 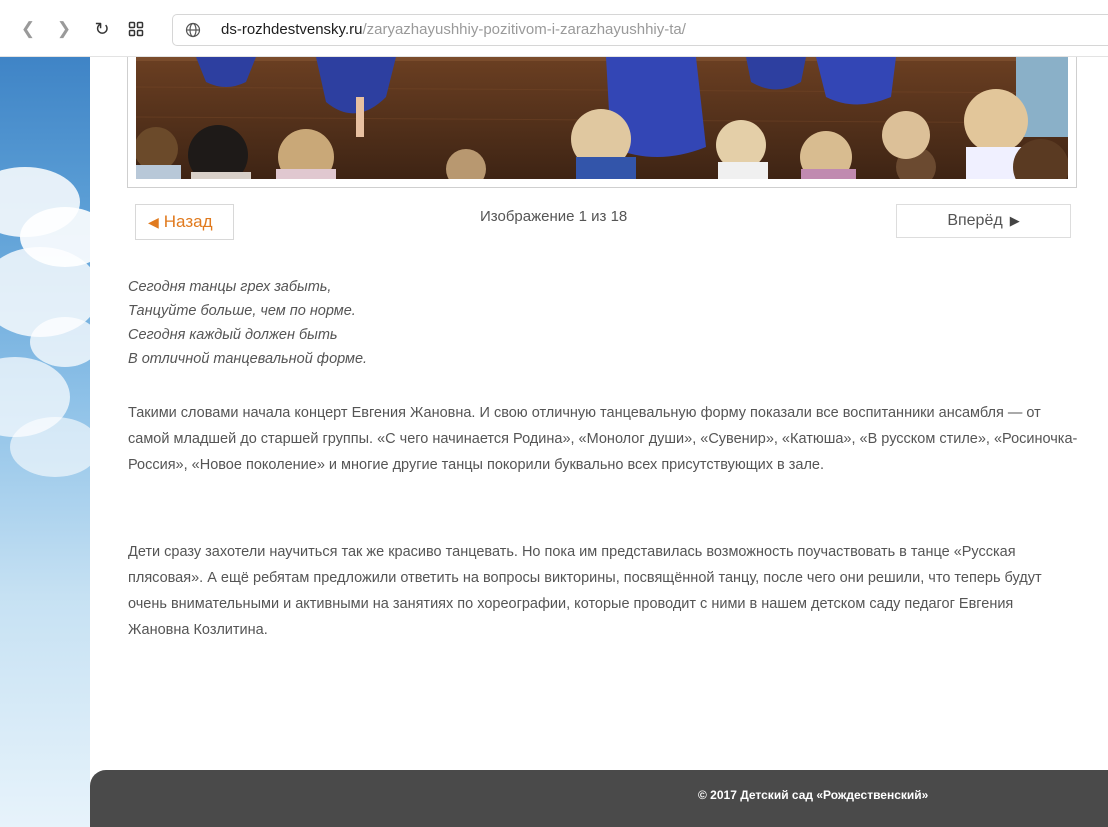 I want to click on sky-background, so click(x=48, y=442).